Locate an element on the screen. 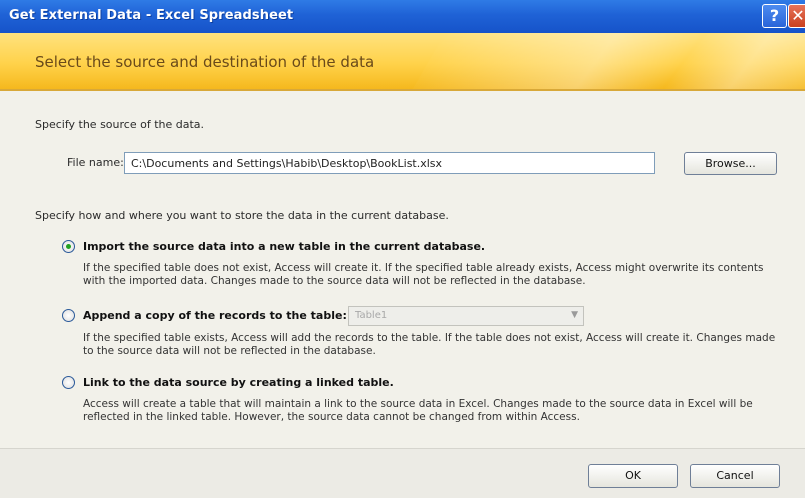  cancel-button: Cancel is located at coordinates (735, 476).